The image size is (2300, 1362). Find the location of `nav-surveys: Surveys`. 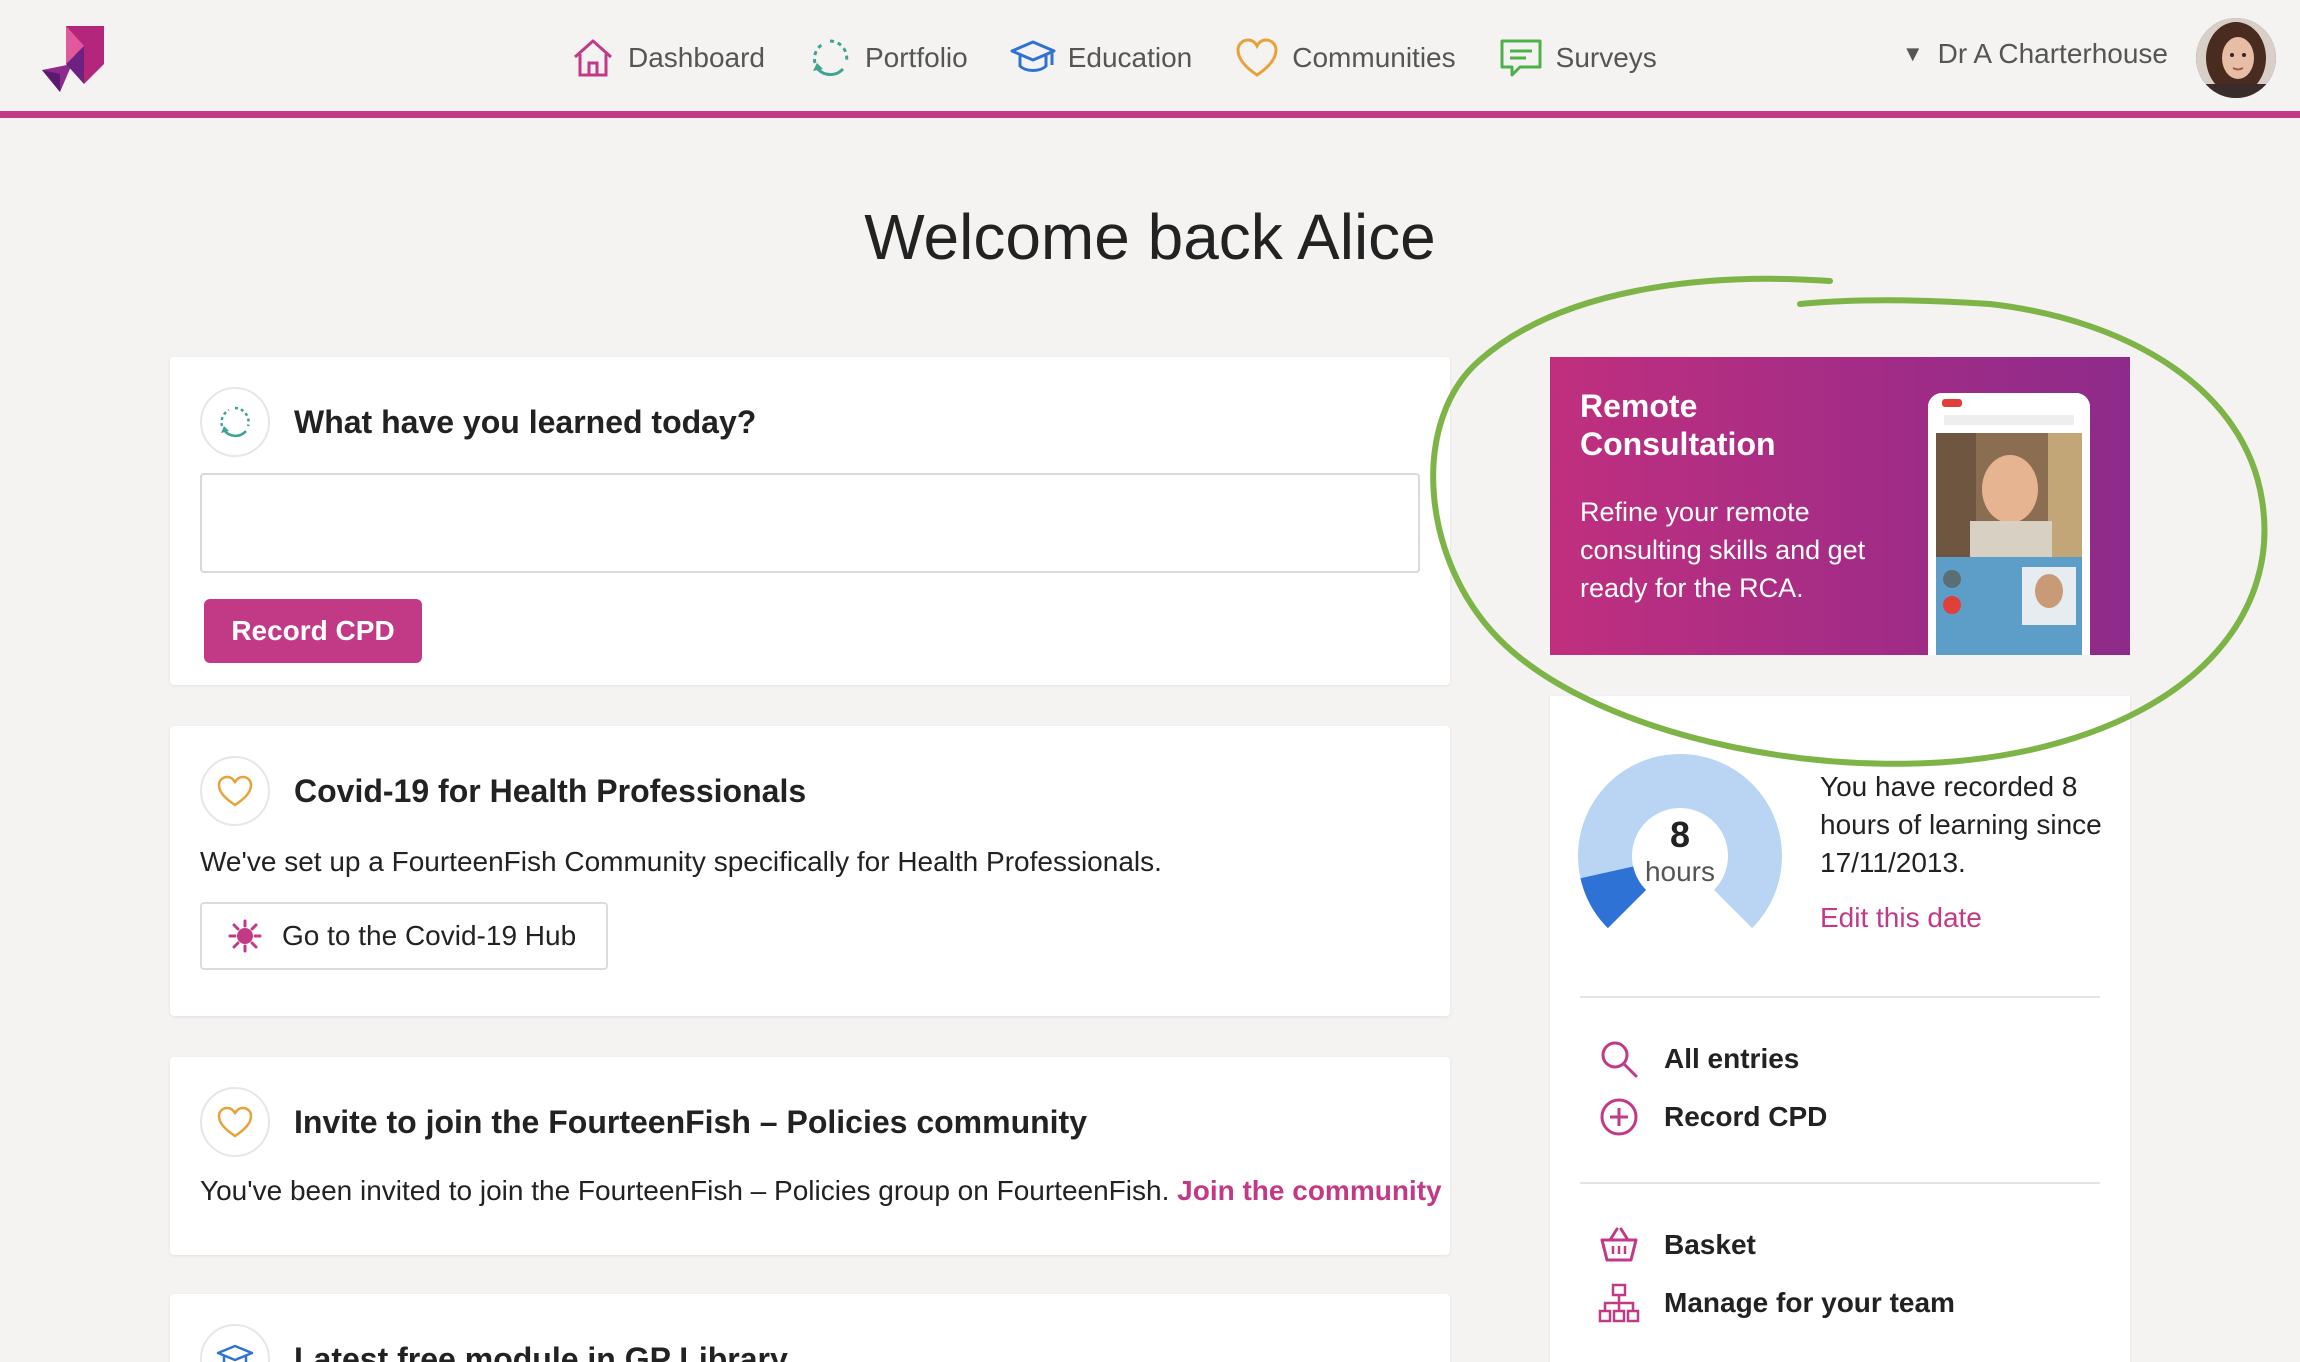

nav-surveys: Surveys is located at coordinates (1577, 58).